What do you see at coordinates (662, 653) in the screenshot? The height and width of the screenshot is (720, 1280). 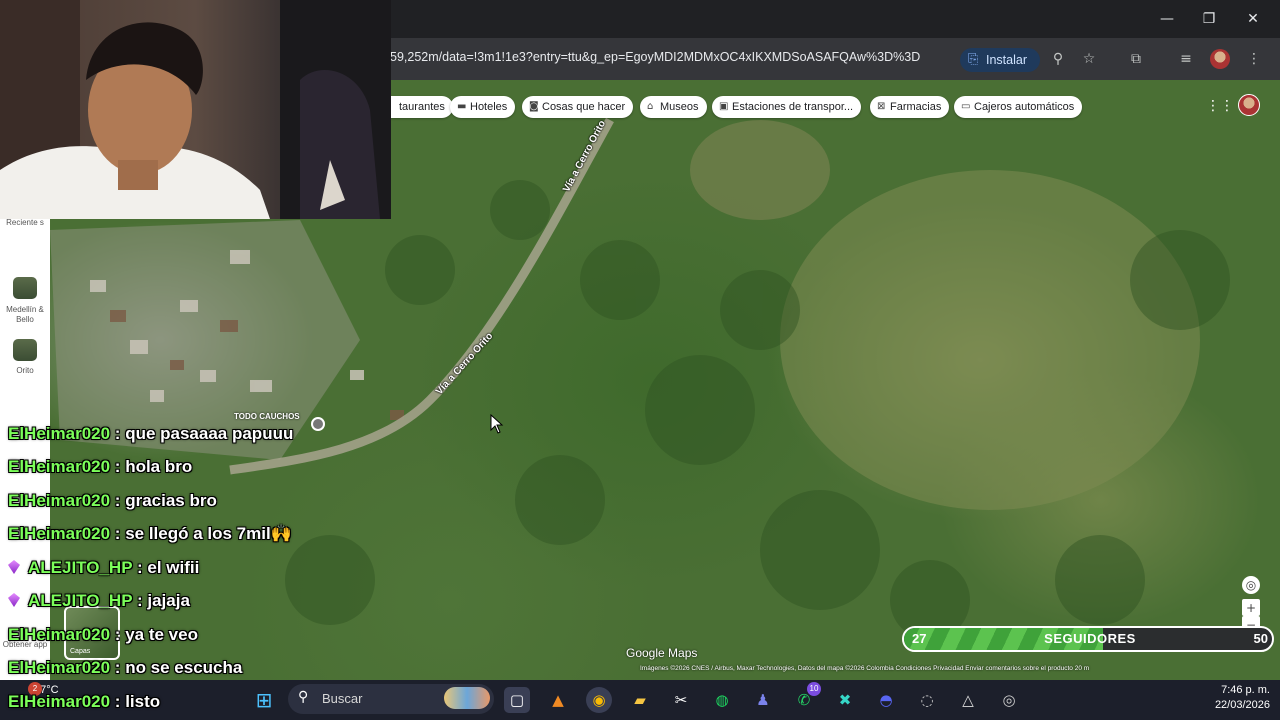 I see `google-maps-logo: Google Maps` at bounding box center [662, 653].